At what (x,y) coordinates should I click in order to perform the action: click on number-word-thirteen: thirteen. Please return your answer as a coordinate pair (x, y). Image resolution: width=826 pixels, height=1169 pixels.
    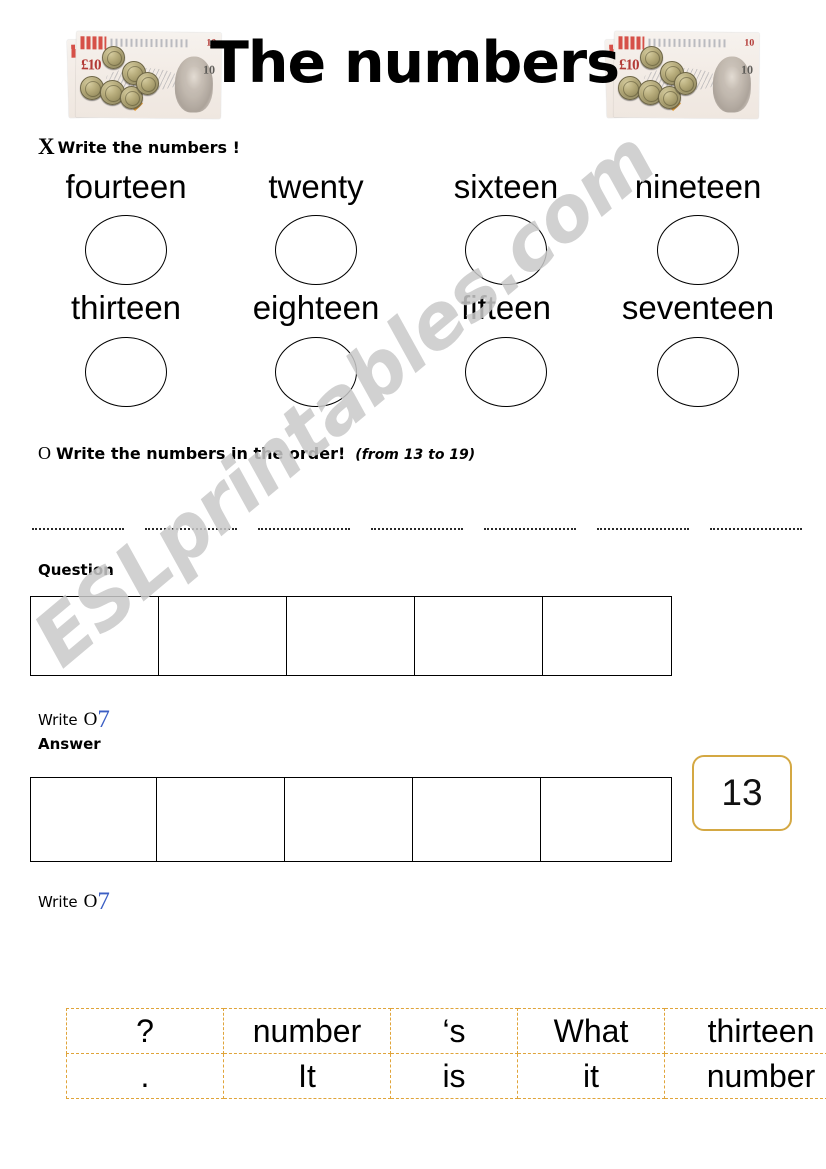
    Looking at the image, I should click on (126, 307).